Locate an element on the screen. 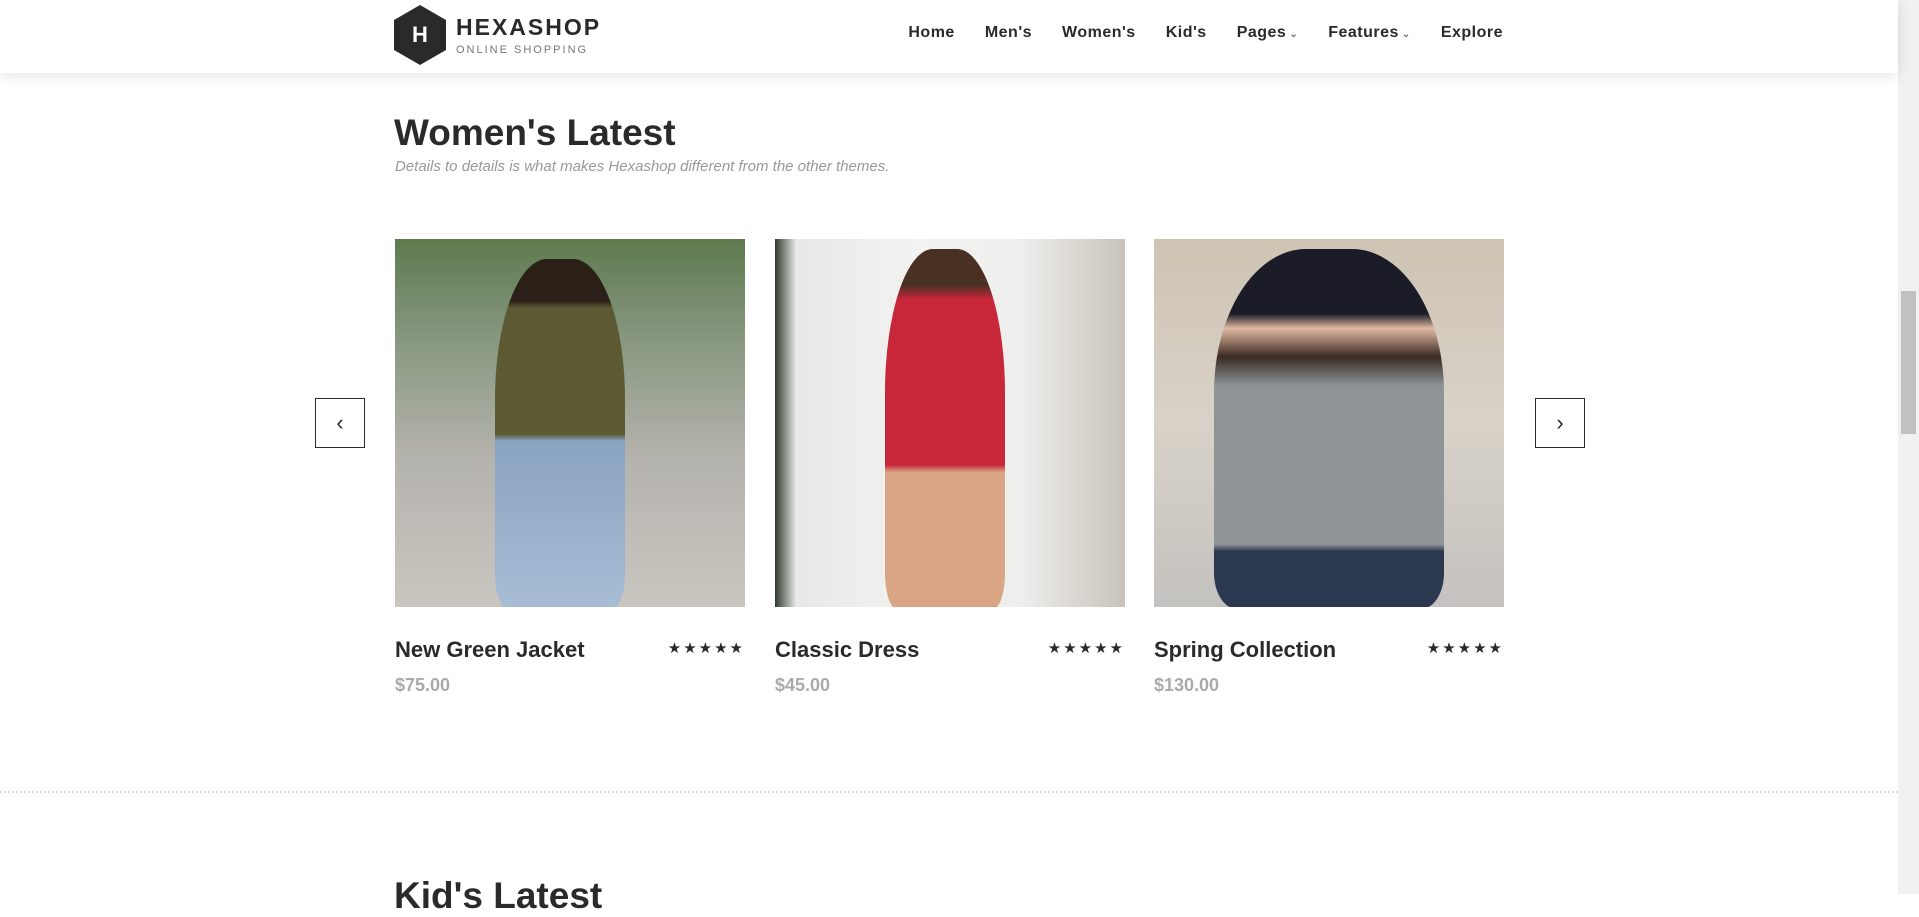 The width and height of the screenshot is (1919, 917). nav-features: Features ⌄ is located at coordinates (1369, 33).